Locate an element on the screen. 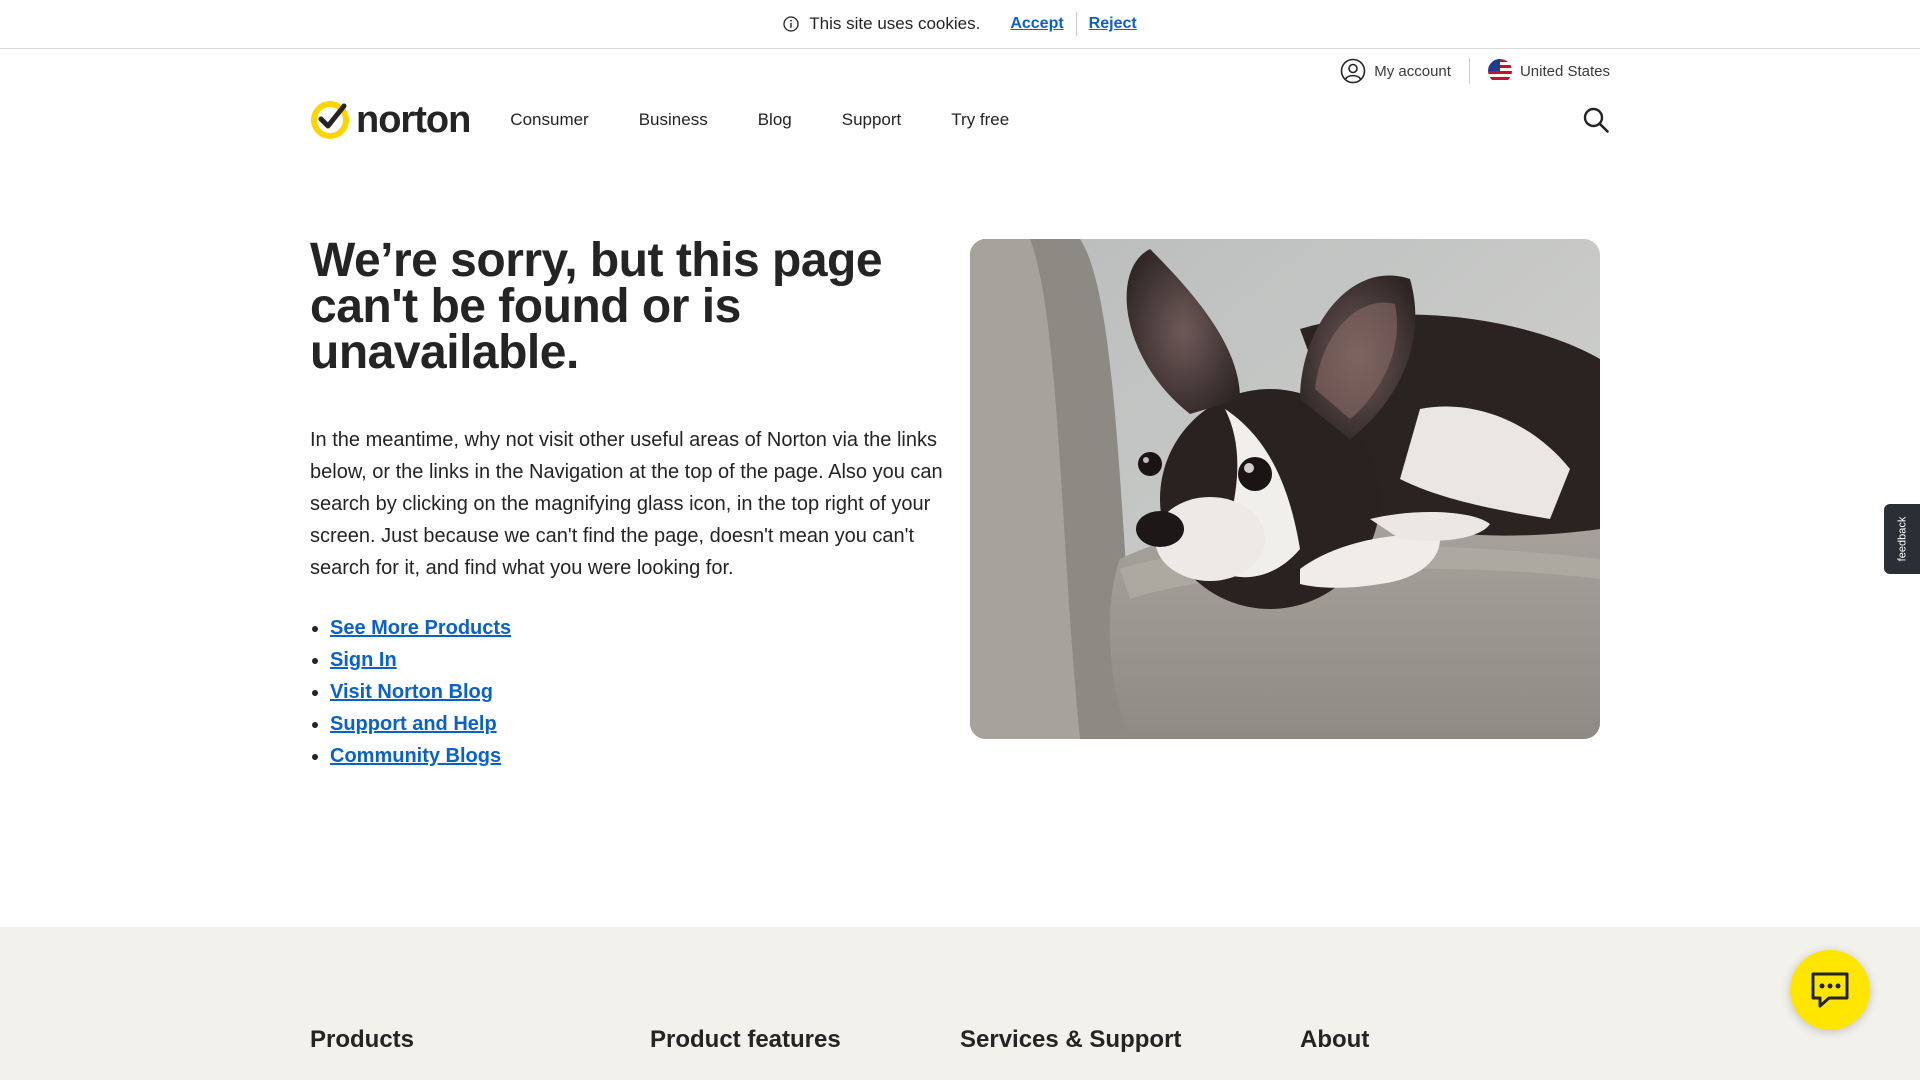 This screenshot has width=1920, height=1080. list-item: Visit Norton Blog is located at coordinates (638, 692).